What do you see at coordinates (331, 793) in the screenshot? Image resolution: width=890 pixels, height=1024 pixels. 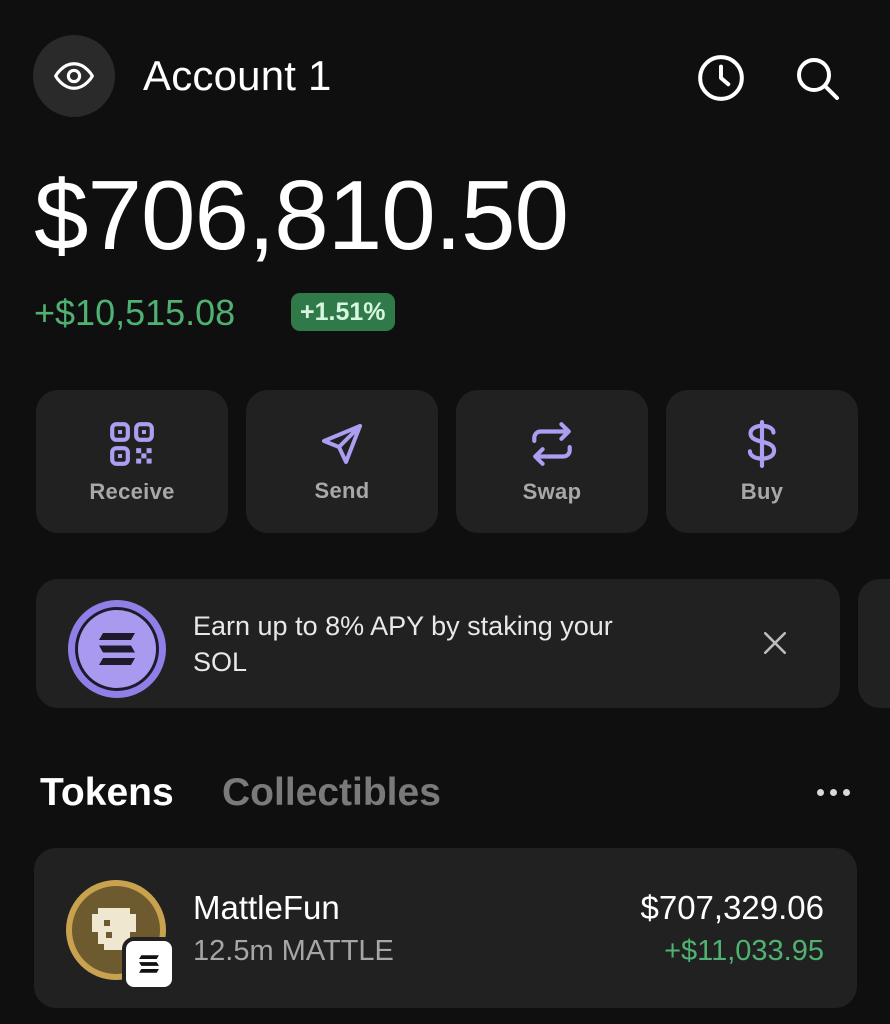 I see `tab-collectibles: Collectibles` at bounding box center [331, 793].